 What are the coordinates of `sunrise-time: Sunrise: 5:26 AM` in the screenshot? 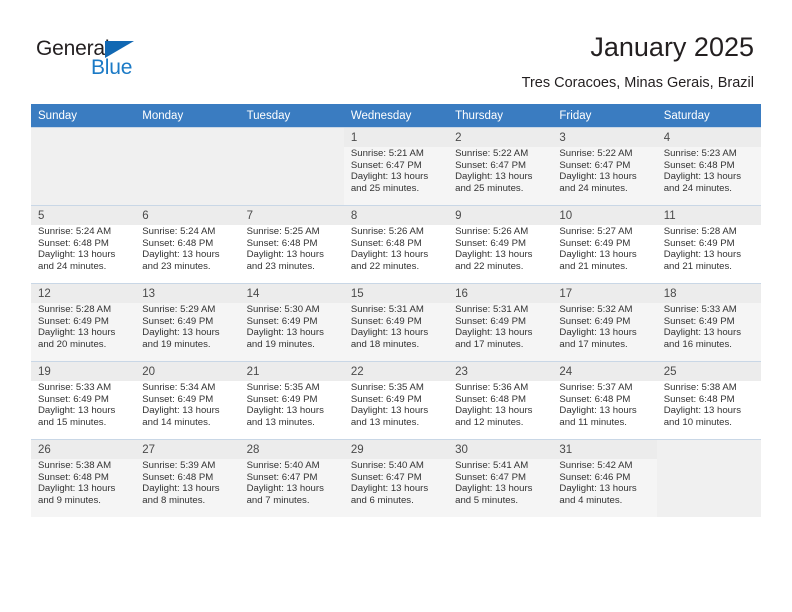 It's located at (492, 231).